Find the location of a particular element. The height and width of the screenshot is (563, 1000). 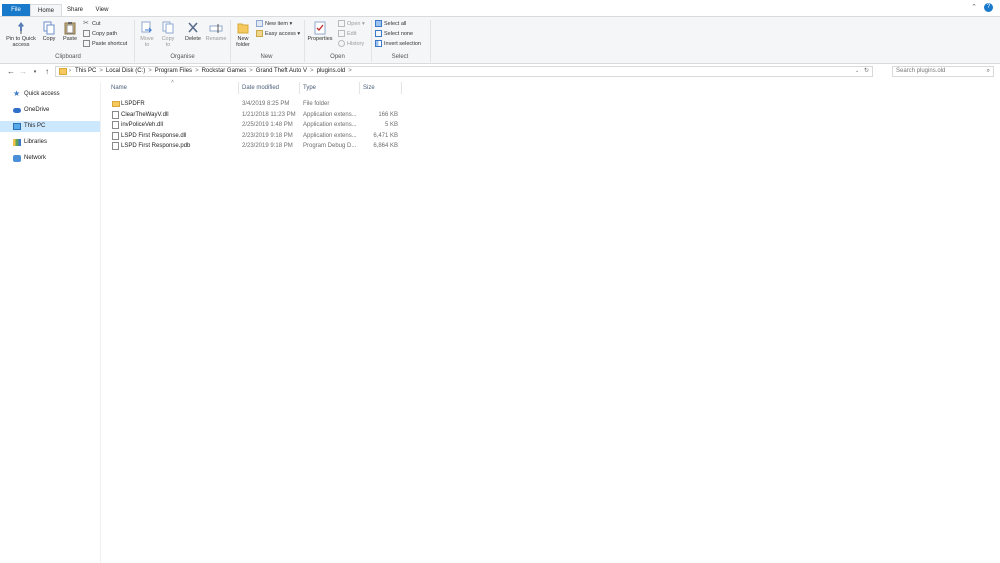

edit-button: Edit is located at coordinates (347, 34).